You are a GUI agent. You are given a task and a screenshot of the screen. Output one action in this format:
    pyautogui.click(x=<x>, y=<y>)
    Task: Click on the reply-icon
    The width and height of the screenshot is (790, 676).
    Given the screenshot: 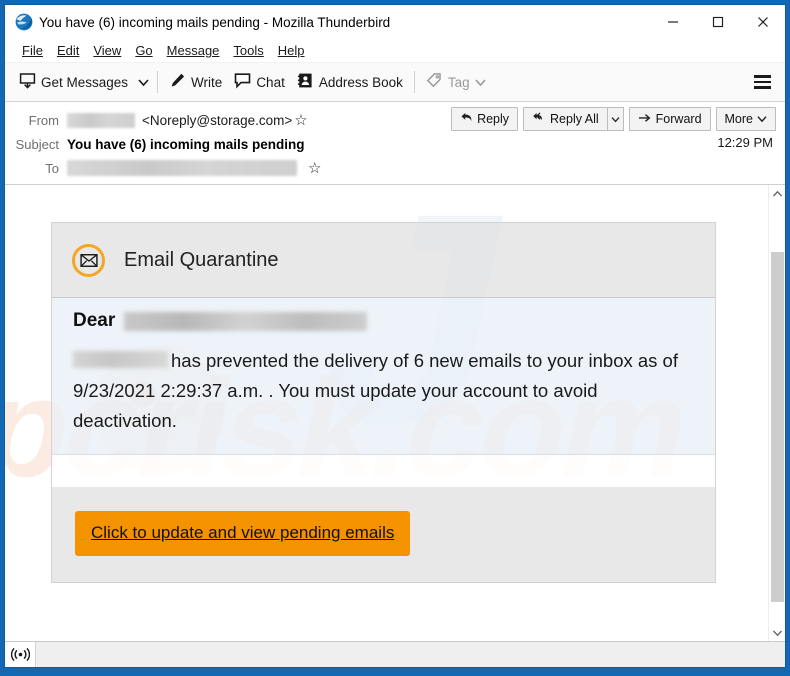 What is the action you would take?
    pyautogui.click(x=466, y=119)
    